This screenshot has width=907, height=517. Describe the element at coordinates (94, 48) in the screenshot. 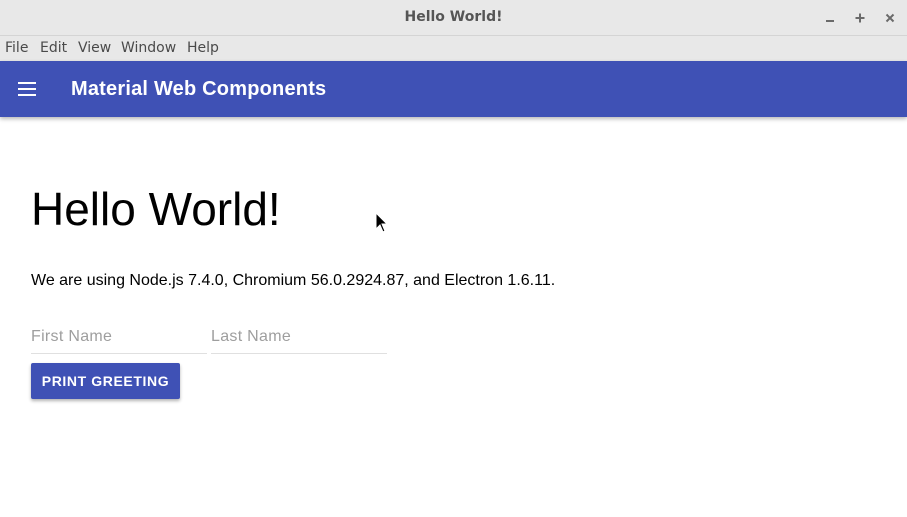

I see `menu-view: View` at that location.